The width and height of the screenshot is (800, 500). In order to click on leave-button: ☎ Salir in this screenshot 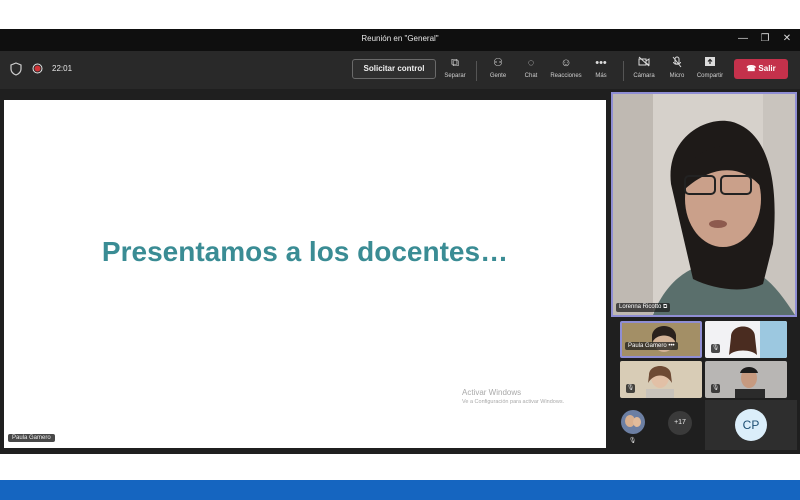, I will do `click(761, 69)`.